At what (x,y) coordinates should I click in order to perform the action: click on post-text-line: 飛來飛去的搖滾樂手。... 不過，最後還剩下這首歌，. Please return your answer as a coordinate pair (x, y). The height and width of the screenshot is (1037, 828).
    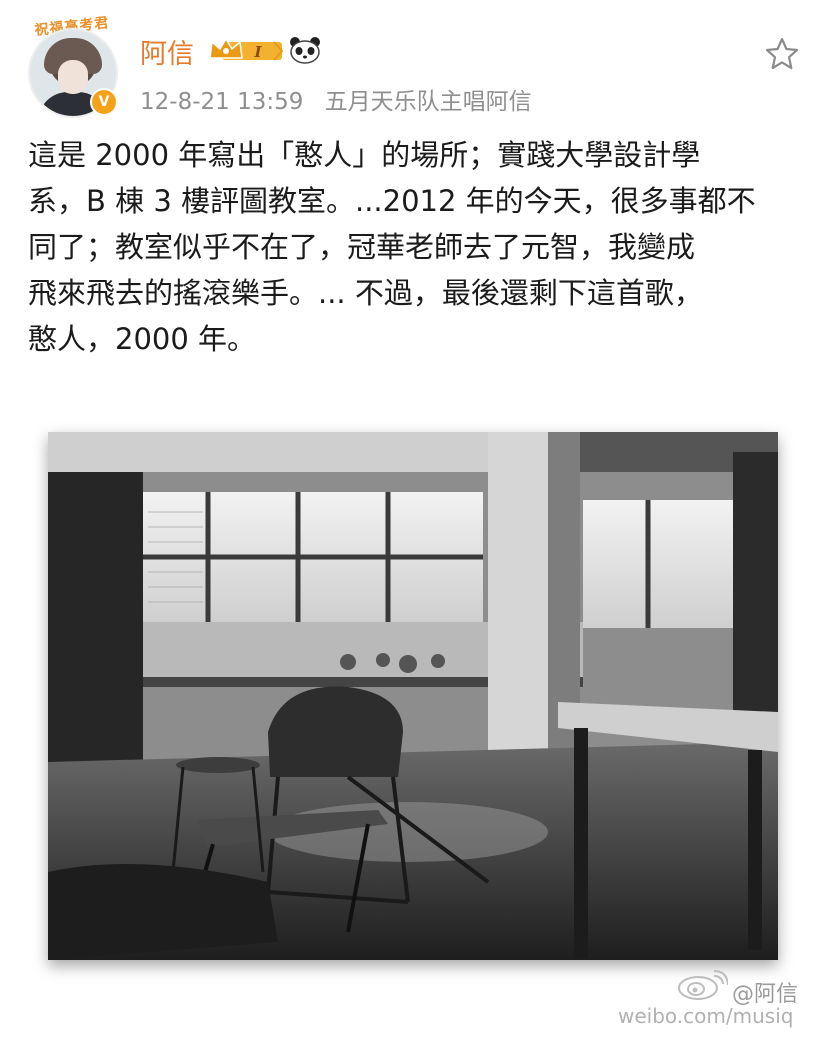
    Looking at the image, I should click on (365, 293).